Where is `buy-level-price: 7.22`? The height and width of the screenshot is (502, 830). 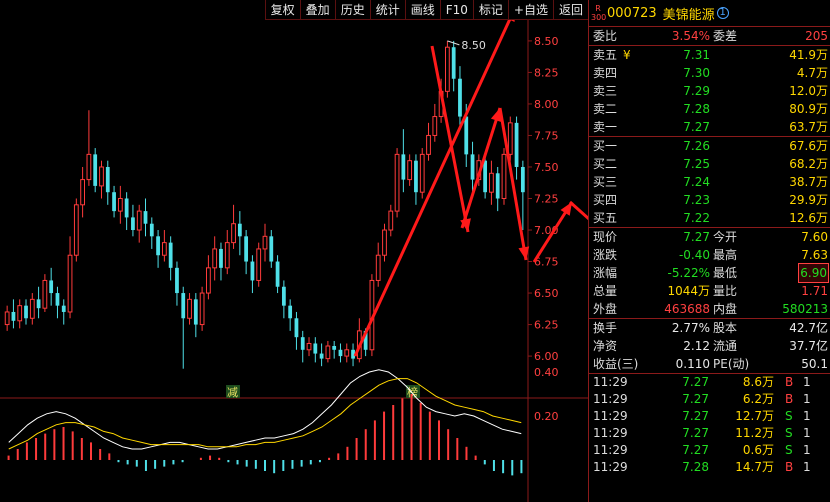
buy-level-price: 7.22 is located at coordinates (696, 218).